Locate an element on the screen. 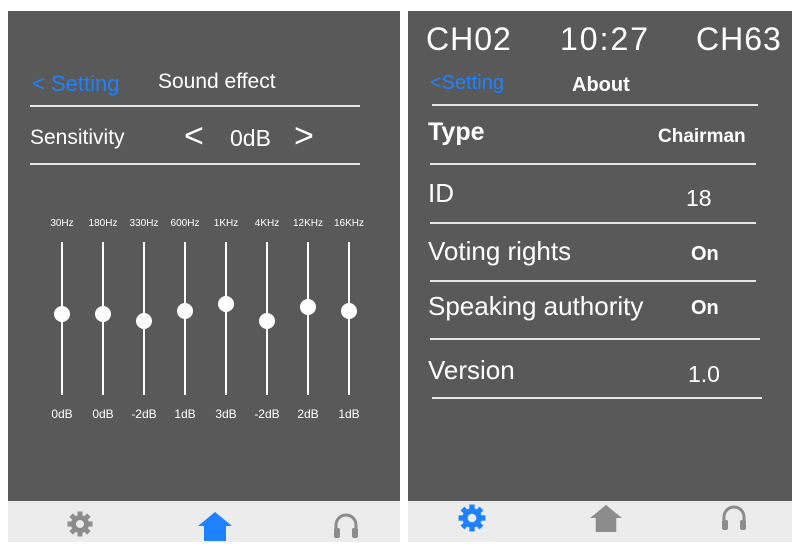 This screenshot has width=792, height=546. eq-gain-label: 3dB is located at coordinates (226, 414).